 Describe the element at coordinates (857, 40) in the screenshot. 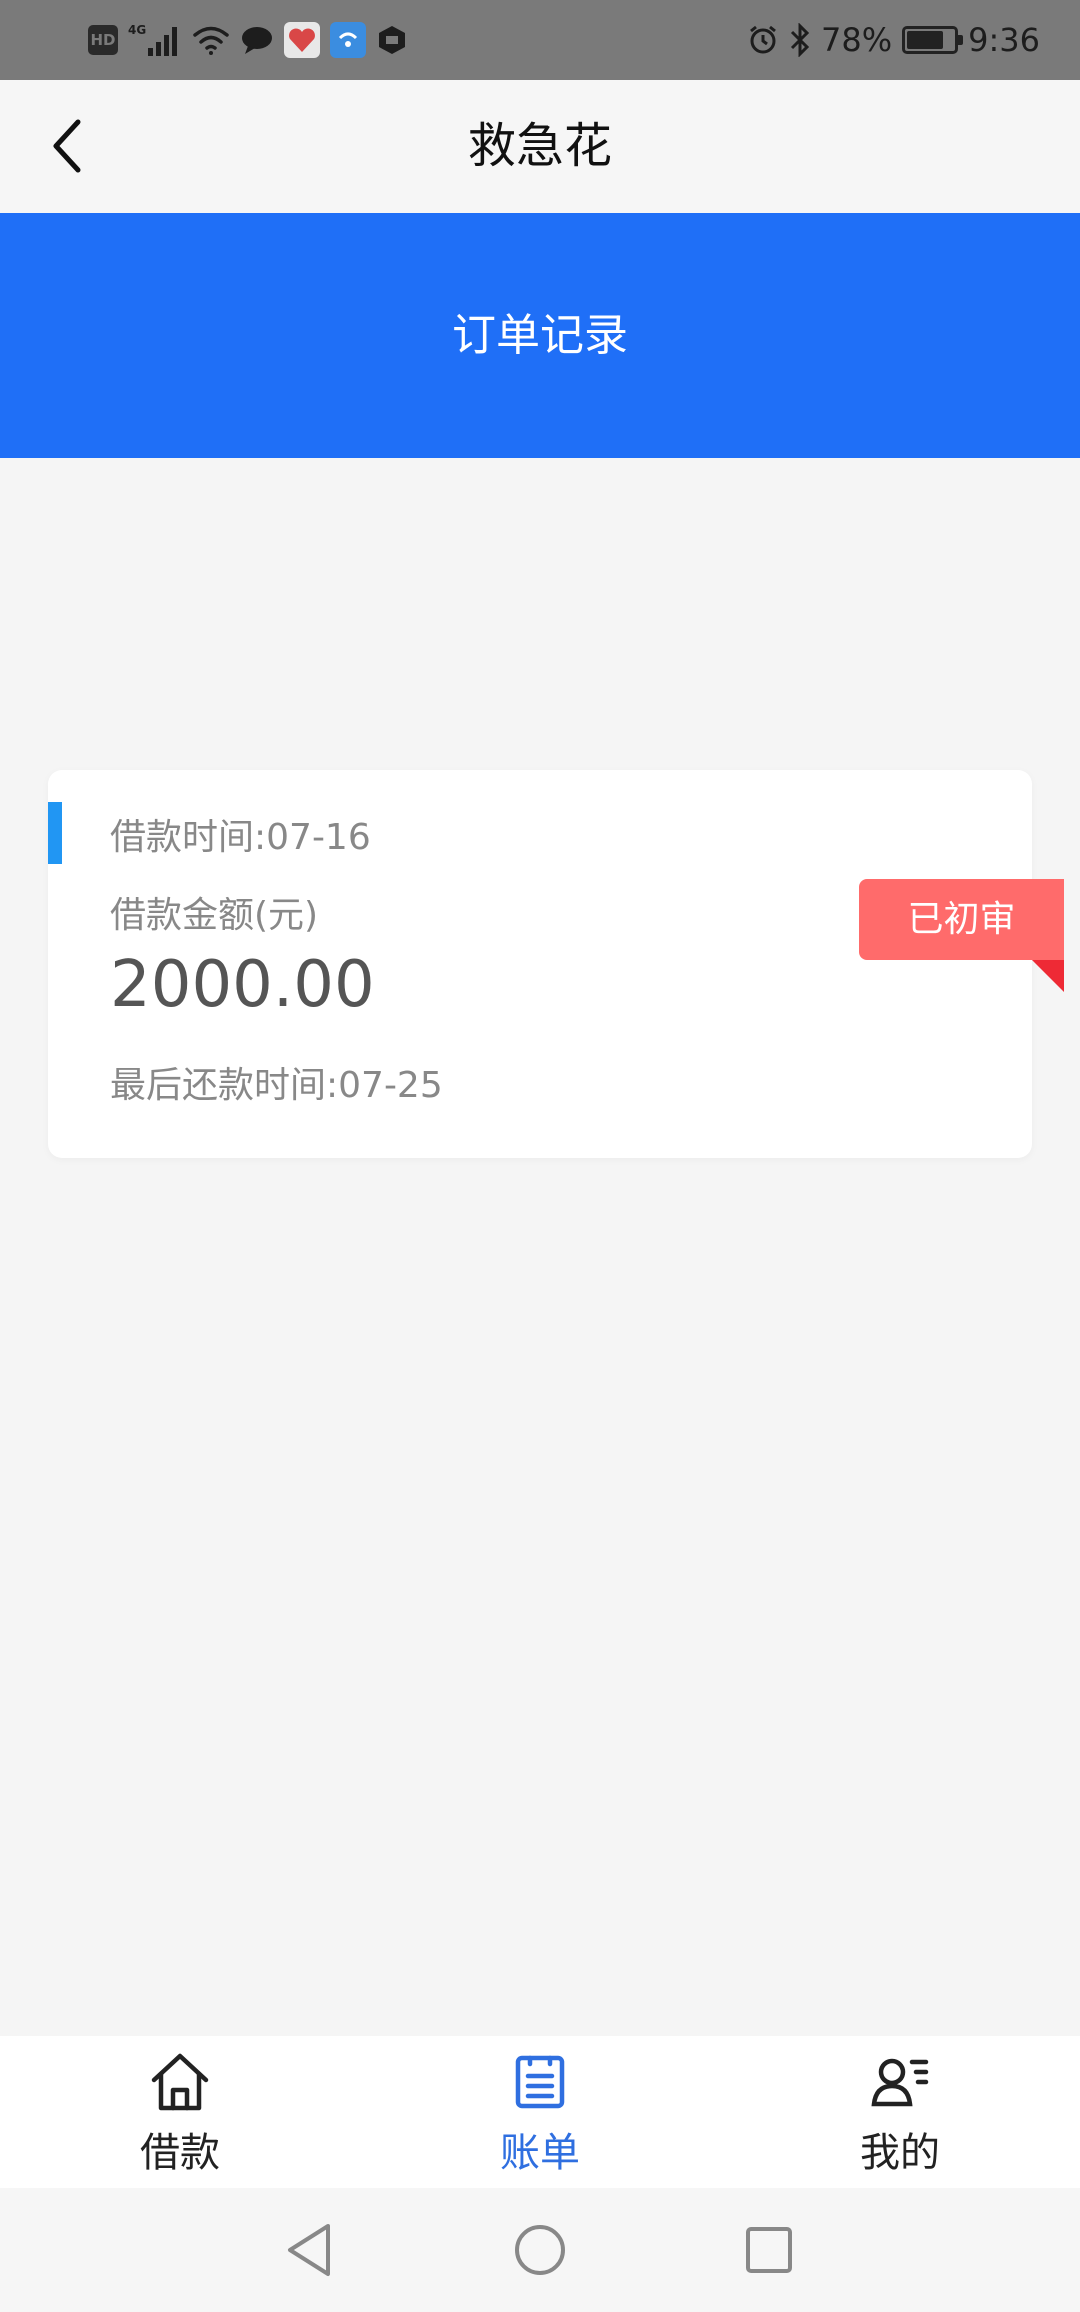

I see `battery-percent: 78%` at that location.